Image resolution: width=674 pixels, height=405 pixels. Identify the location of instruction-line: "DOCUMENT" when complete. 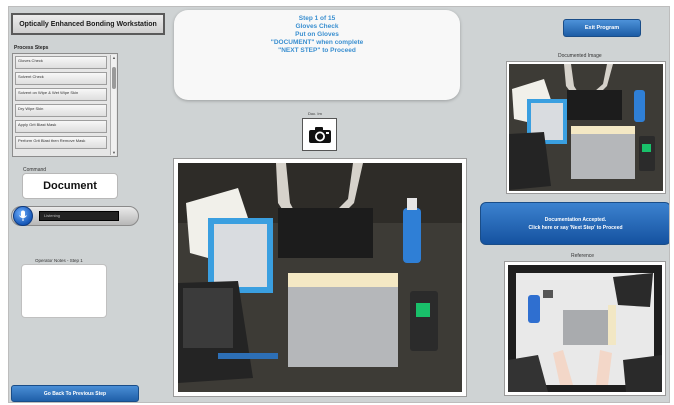
(317, 42).